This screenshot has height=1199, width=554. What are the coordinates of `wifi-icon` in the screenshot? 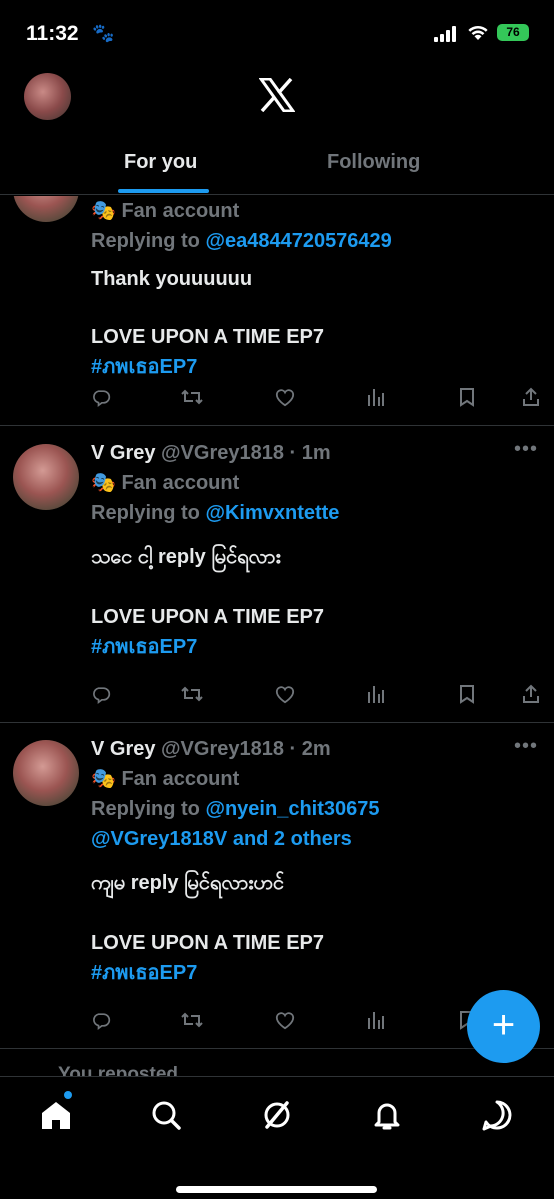 It's located at (478, 32).